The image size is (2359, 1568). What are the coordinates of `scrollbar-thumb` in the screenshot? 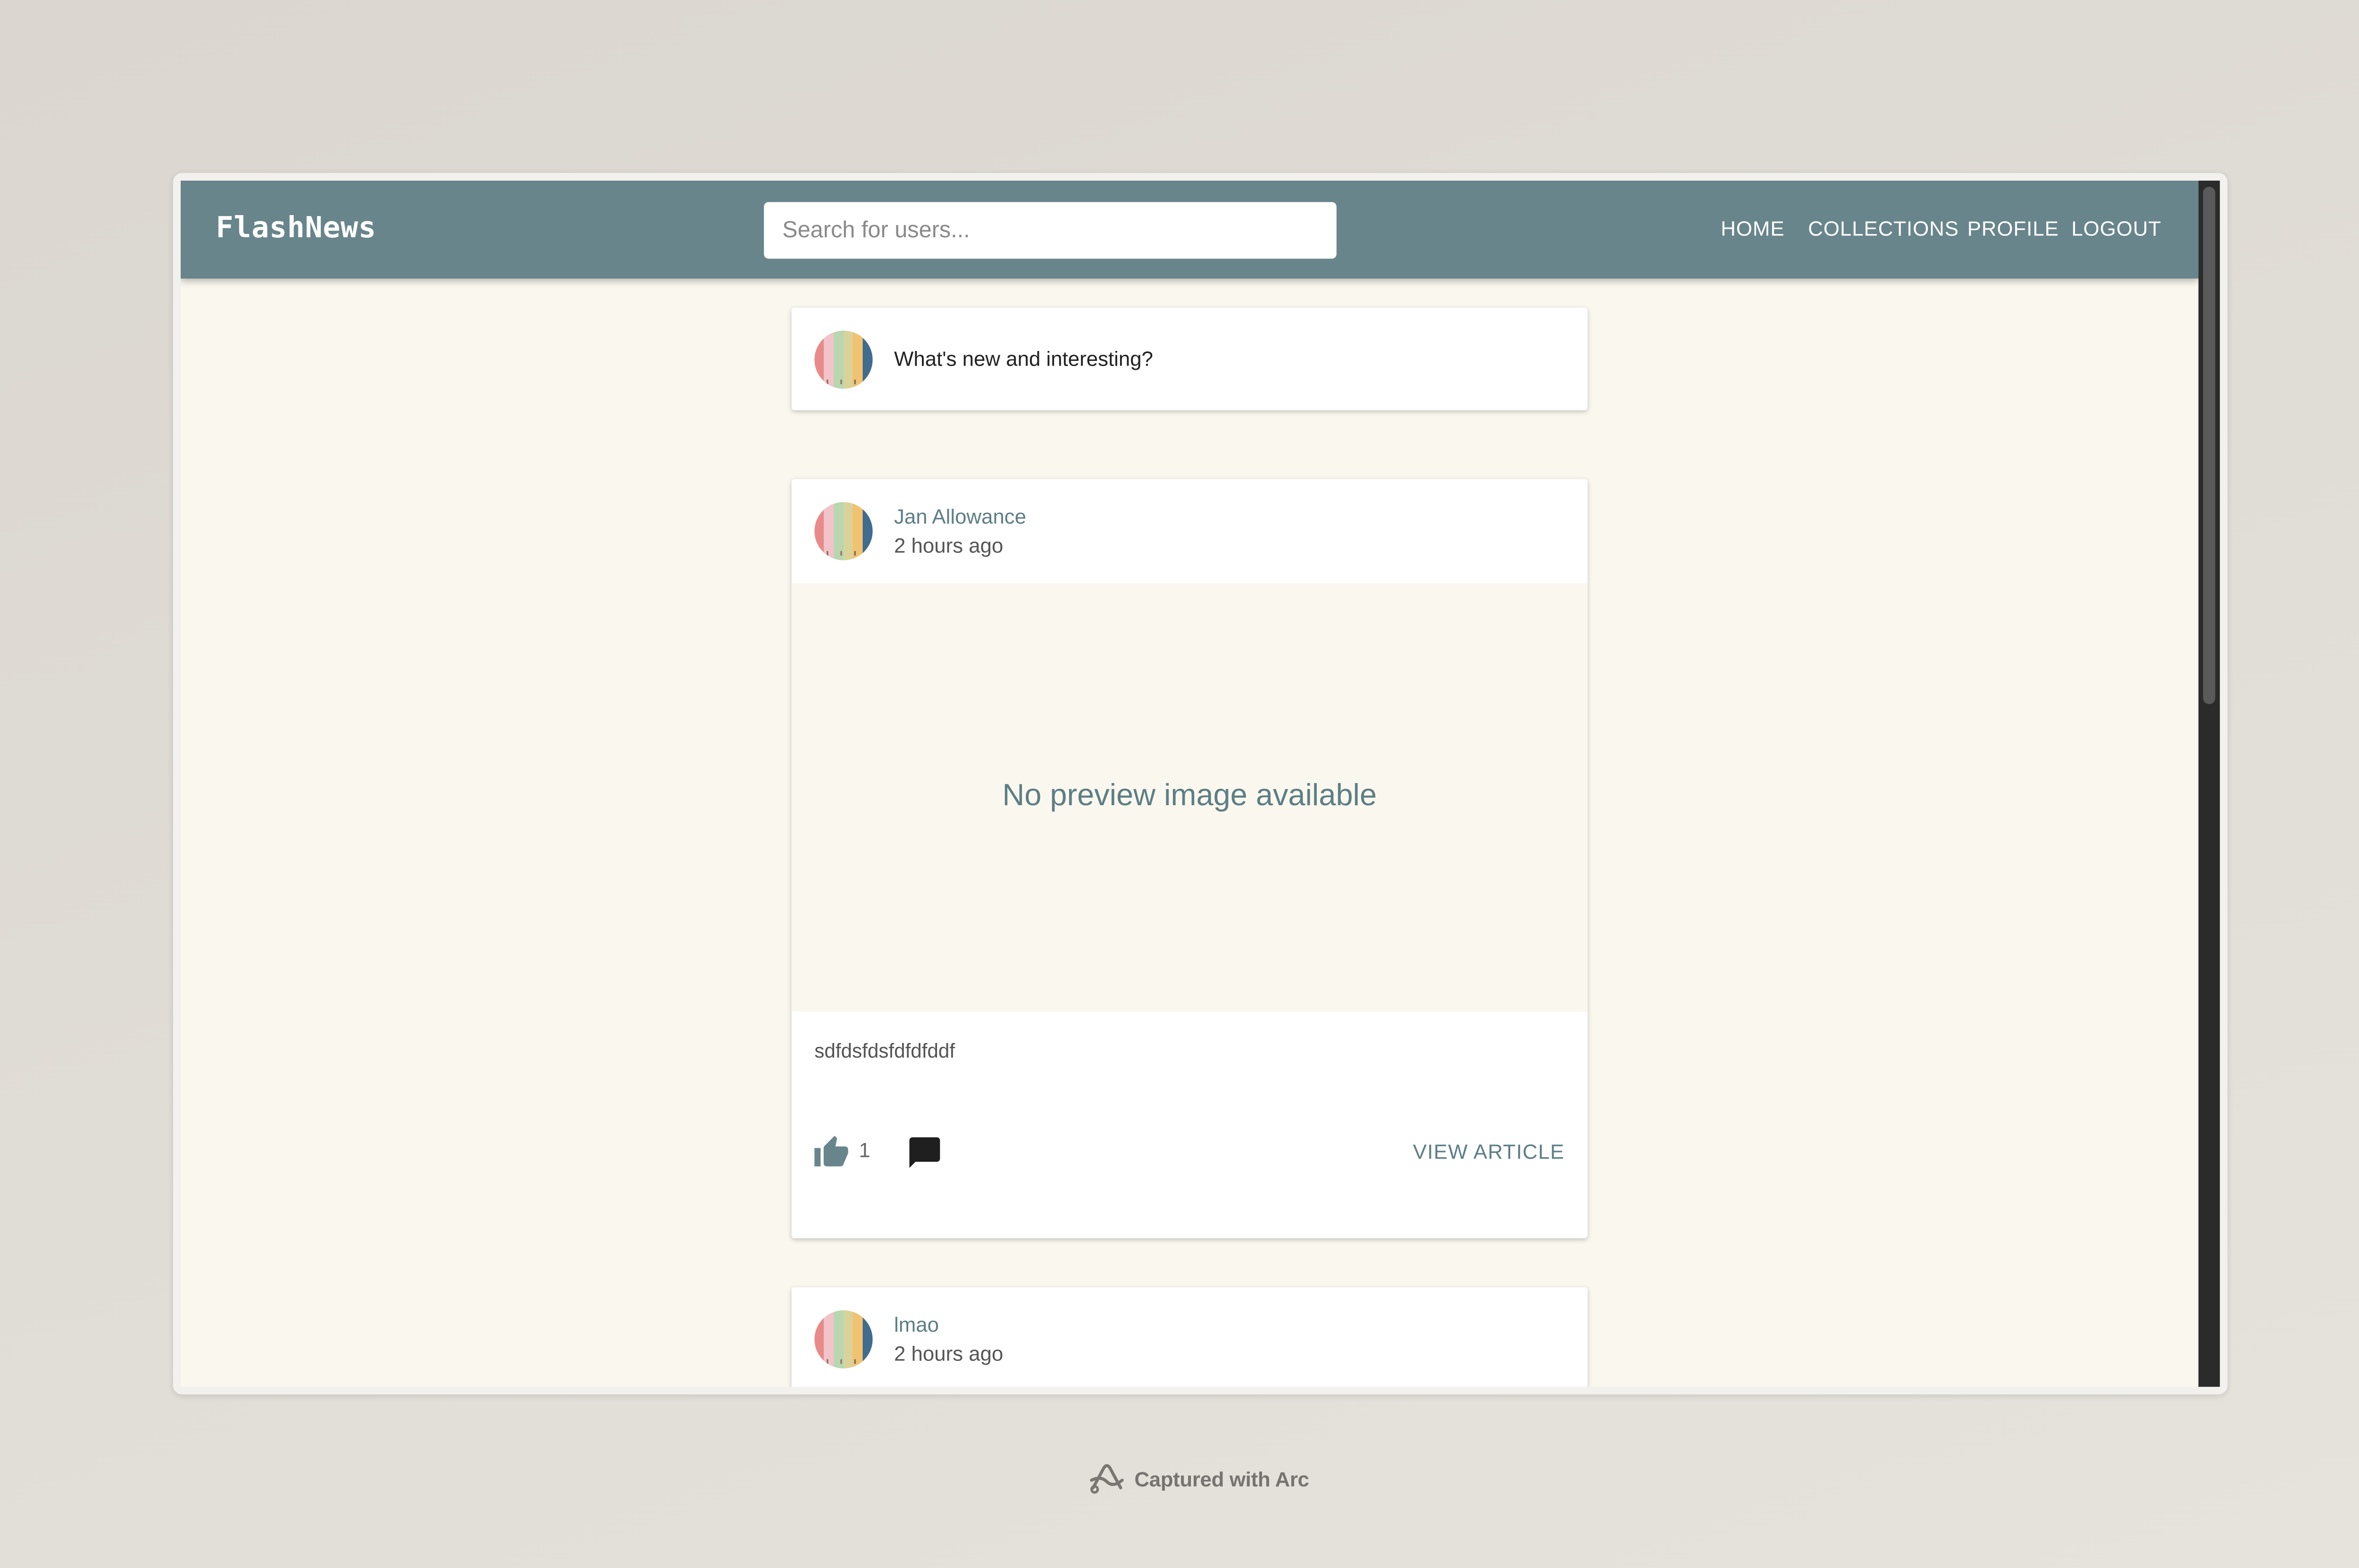 It's located at (2209, 445).